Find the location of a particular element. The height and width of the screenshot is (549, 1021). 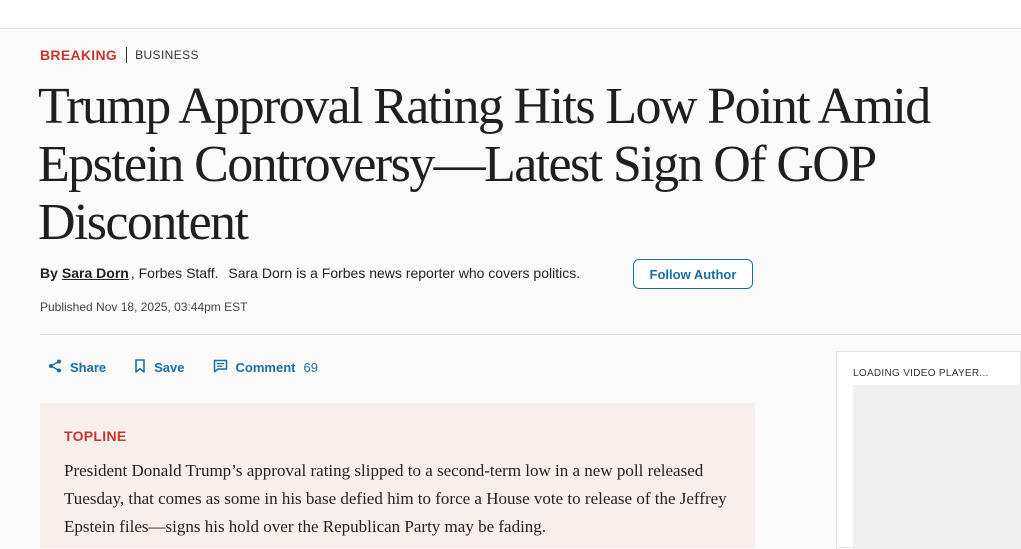

breaking-label: BREAKING is located at coordinates (79, 55).